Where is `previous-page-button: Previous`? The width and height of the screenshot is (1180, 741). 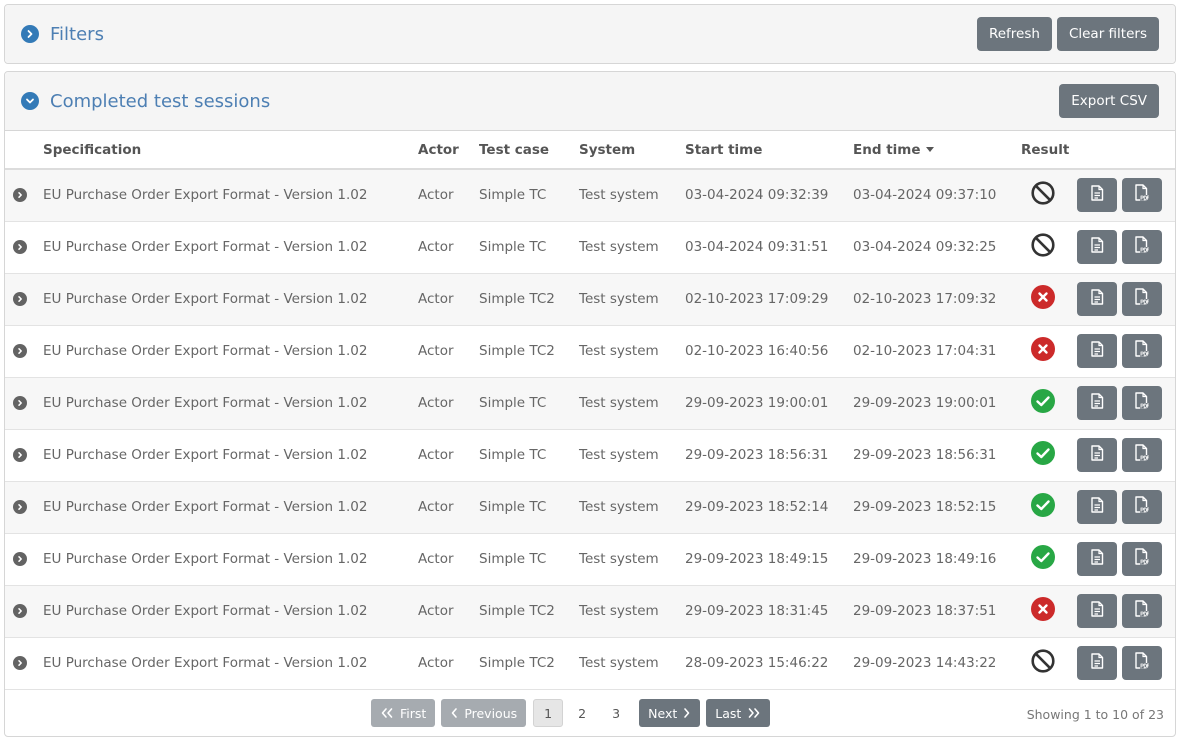 previous-page-button: Previous is located at coordinates (484, 713).